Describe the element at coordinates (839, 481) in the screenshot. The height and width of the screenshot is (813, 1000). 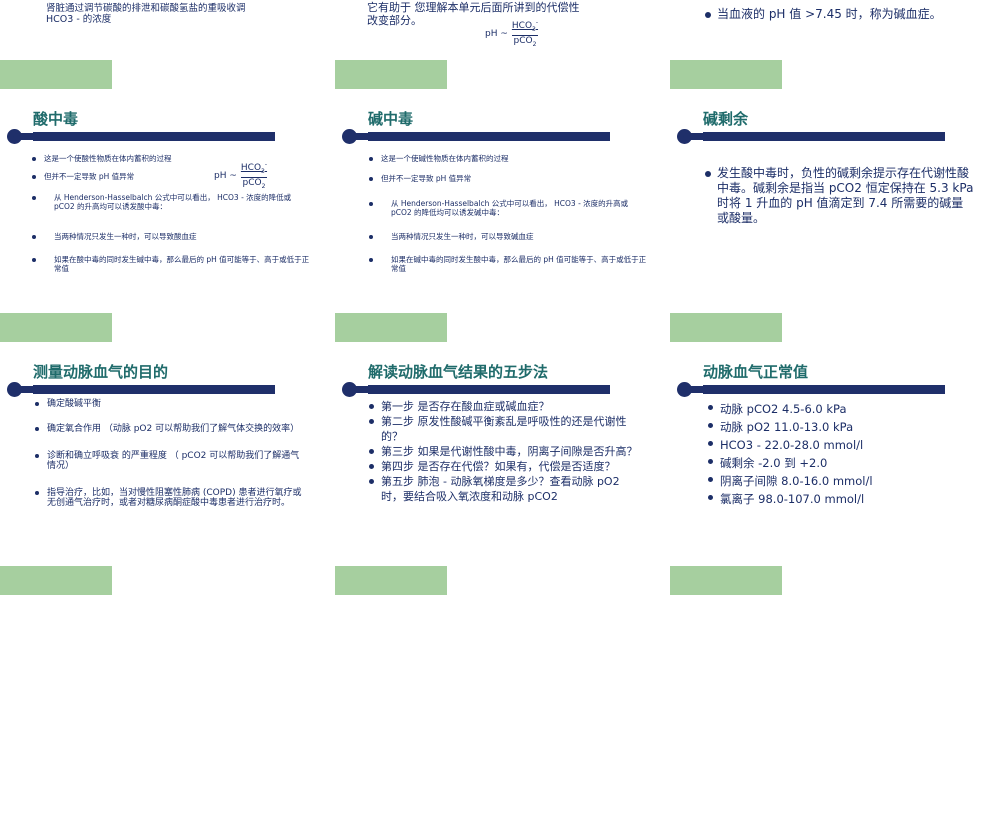
I see `list-item: 阴离子间隙 8.0-16.0 mmol/l` at that location.